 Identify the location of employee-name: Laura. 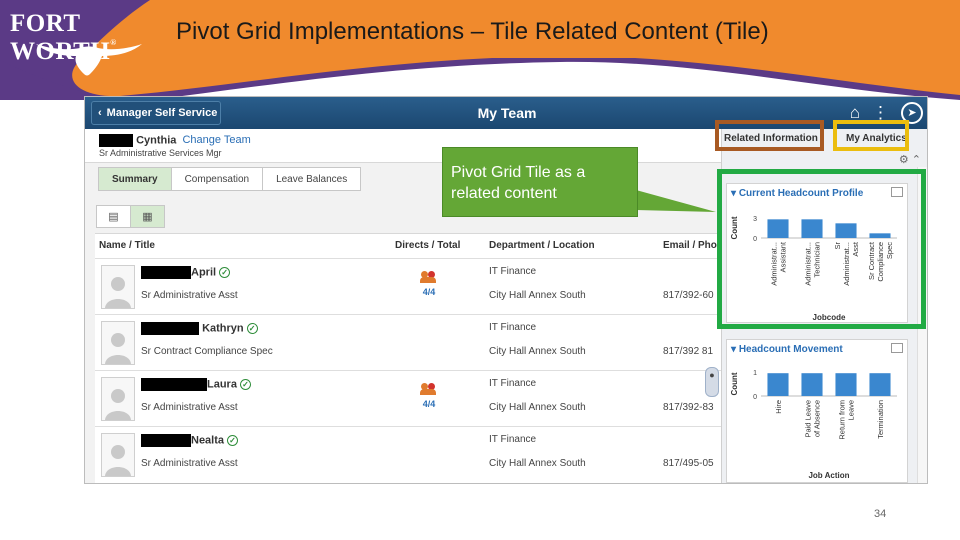
(222, 384).